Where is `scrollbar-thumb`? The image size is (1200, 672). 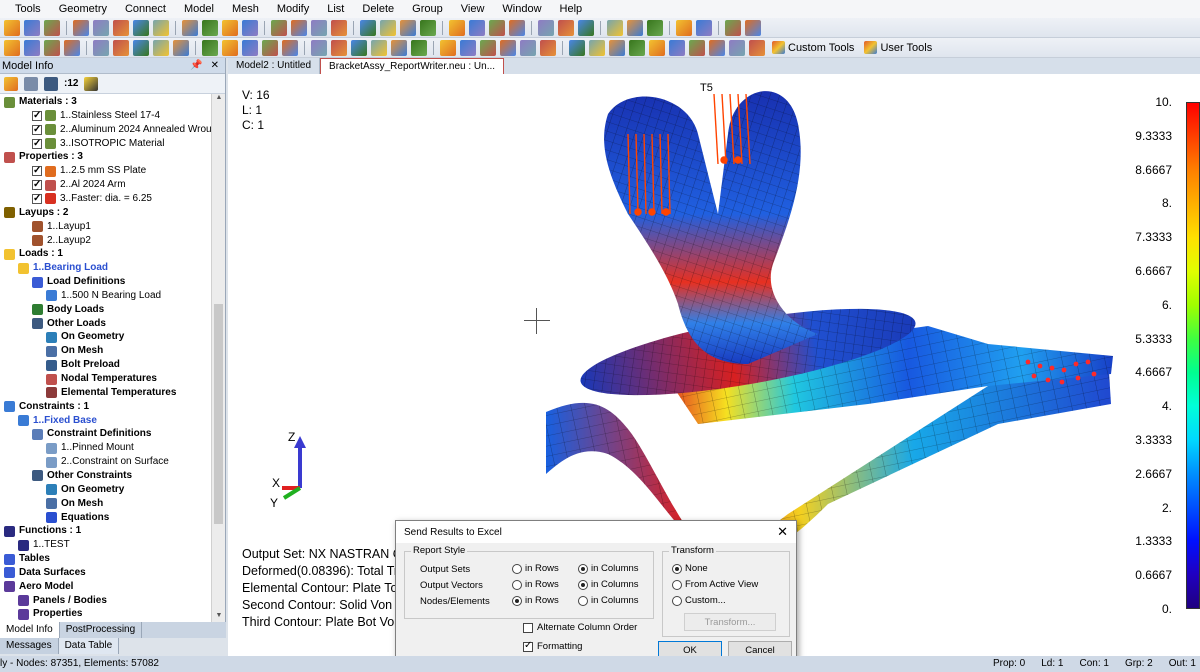
scrollbar-thumb is located at coordinates (218, 414).